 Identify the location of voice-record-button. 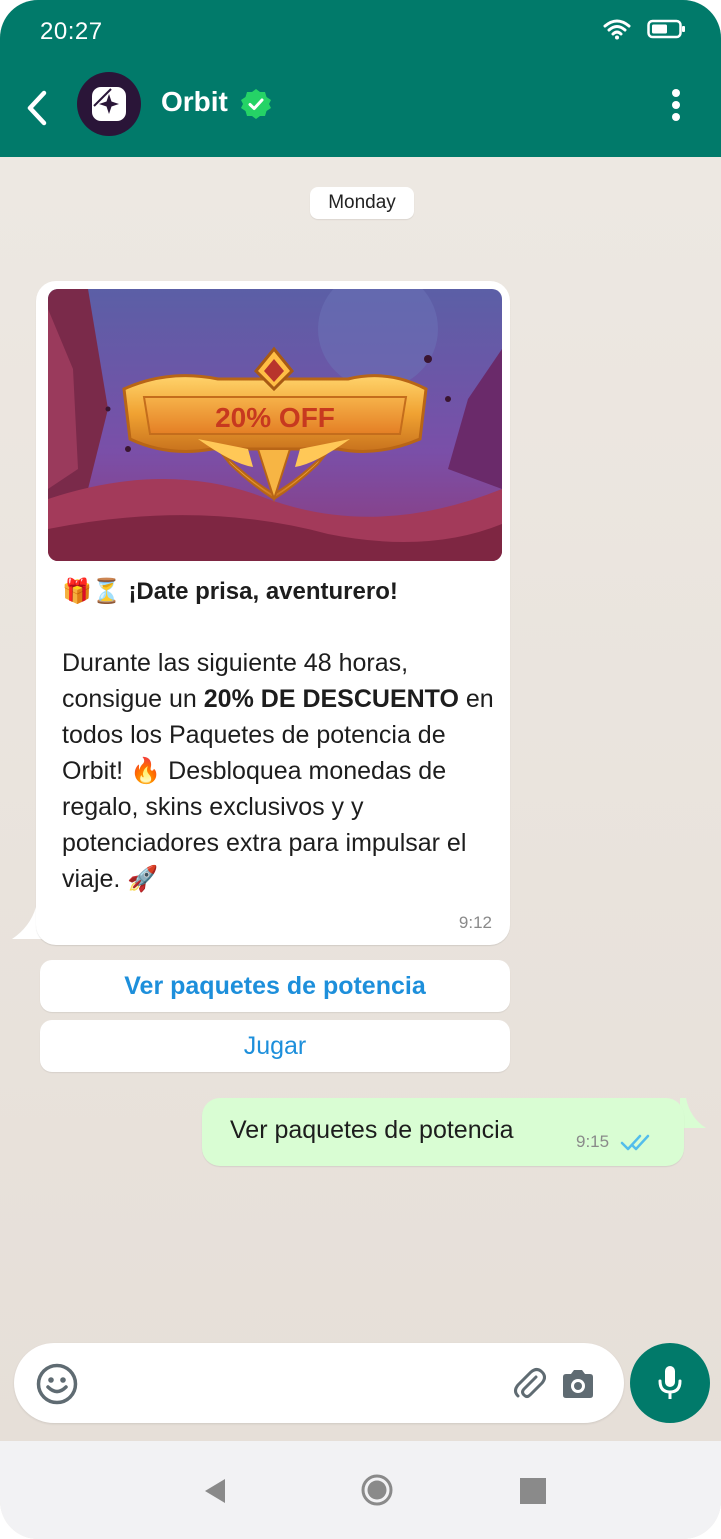
(670, 1383).